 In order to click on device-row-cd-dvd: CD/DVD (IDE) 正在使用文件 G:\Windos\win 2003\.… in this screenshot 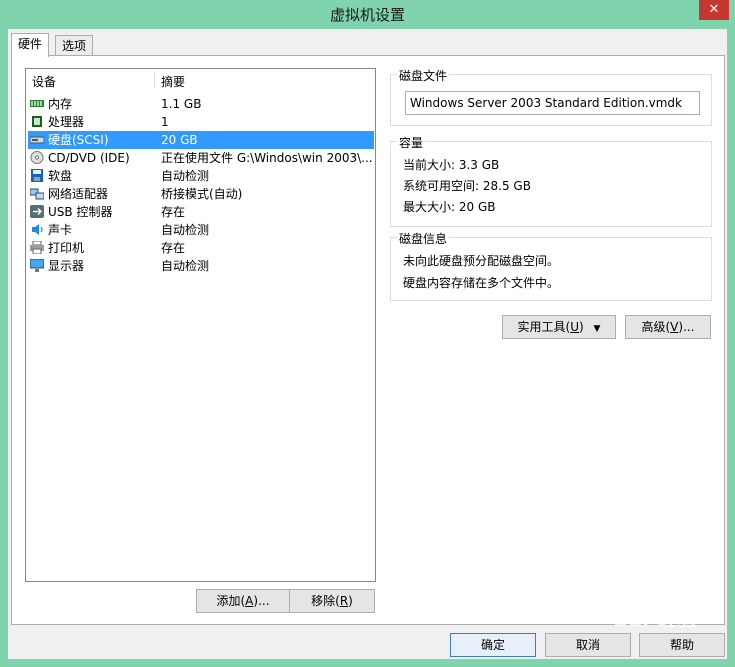, I will do `click(201, 158)`.